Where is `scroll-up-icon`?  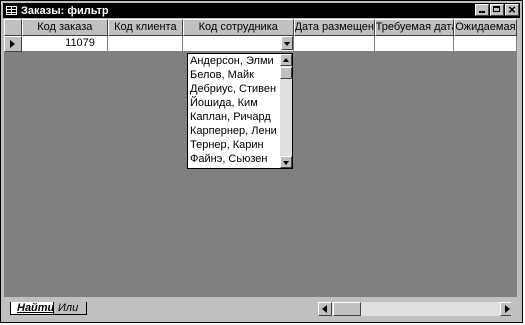 scroll-up-icon is located at coordinates (286, 60).